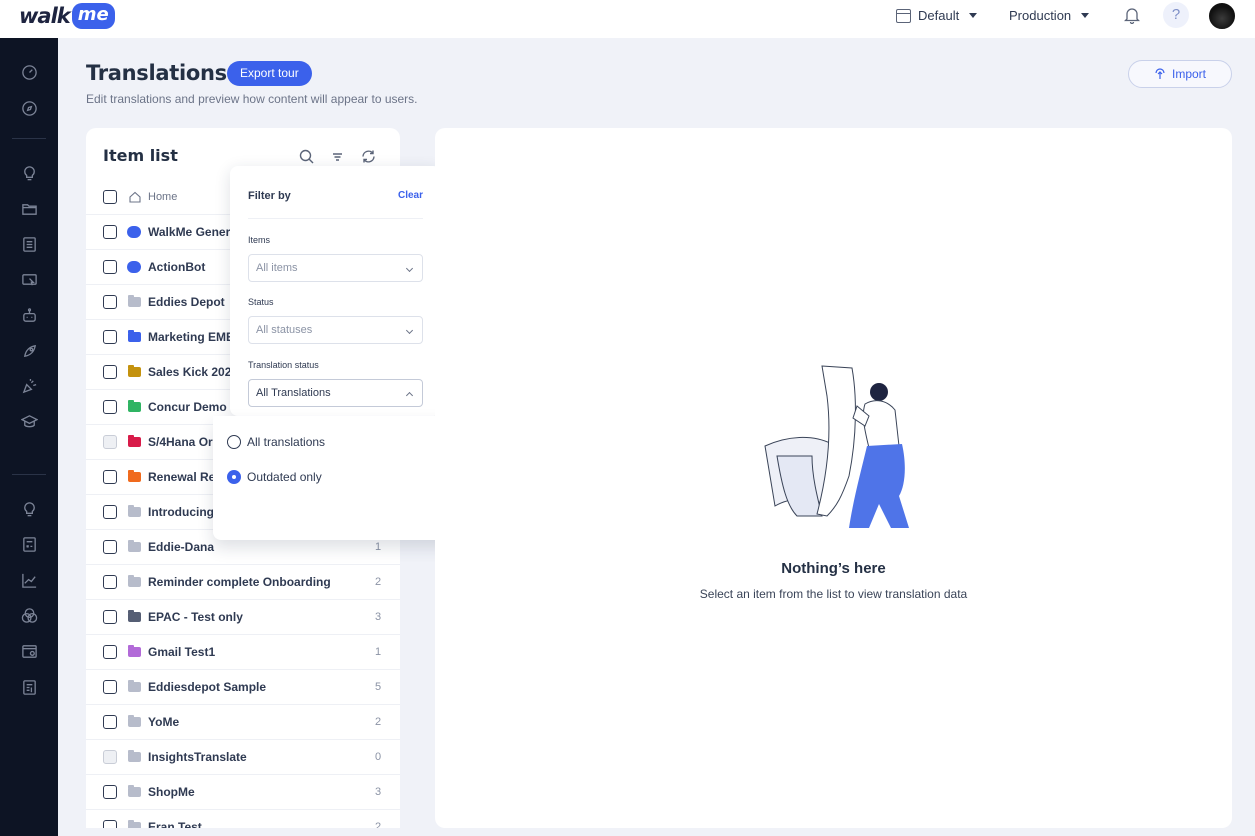 The height and width of the screenshot is (836, 1255). I want to click on document-icon, so click(29, 687).